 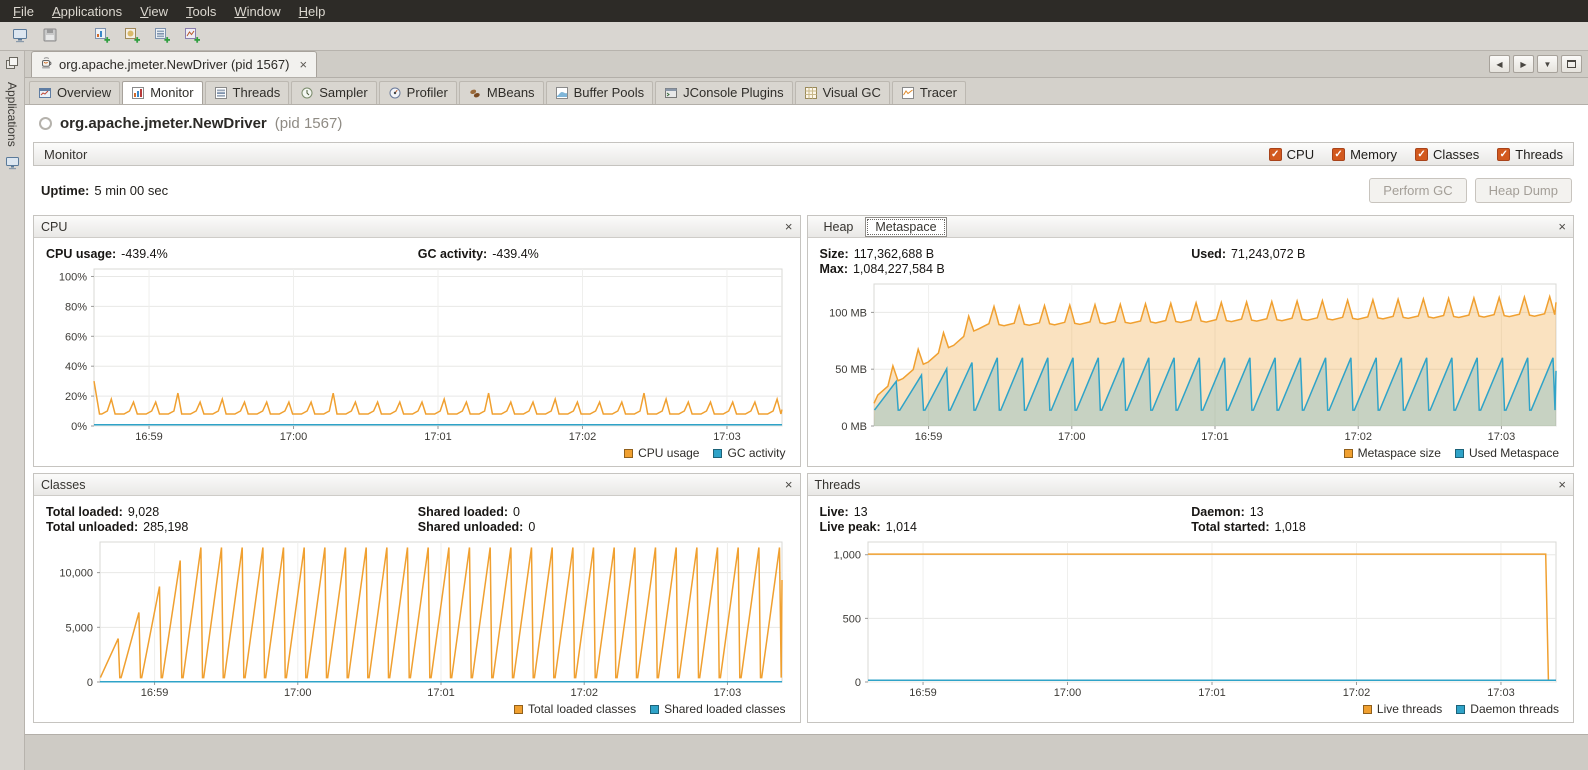 I want to click on open-file-button, so click(x=20, y=36).